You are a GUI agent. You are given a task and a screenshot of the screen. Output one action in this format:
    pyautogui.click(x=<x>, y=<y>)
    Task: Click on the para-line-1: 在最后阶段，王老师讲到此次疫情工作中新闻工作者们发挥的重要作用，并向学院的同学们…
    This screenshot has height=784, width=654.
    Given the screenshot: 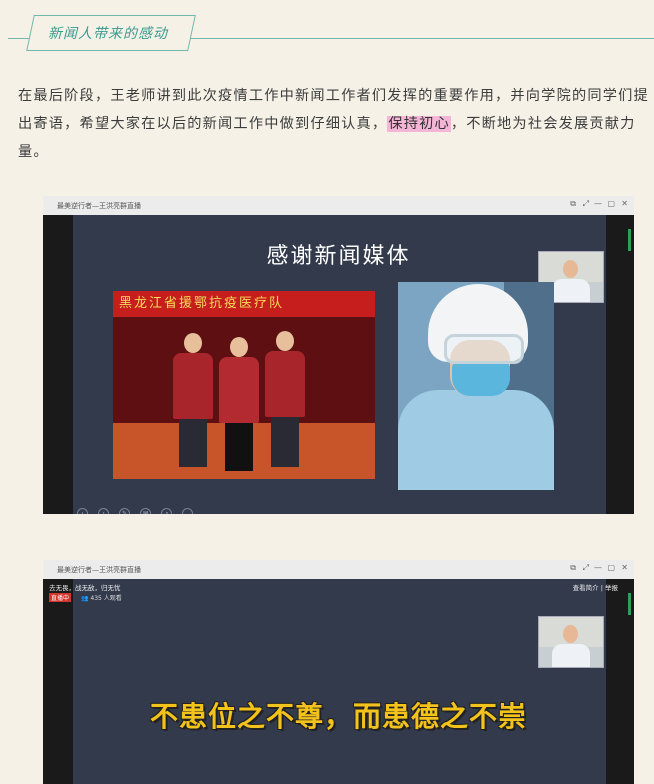 What is the action you would take?
    pyautogui.click(x=333, y=96)
    